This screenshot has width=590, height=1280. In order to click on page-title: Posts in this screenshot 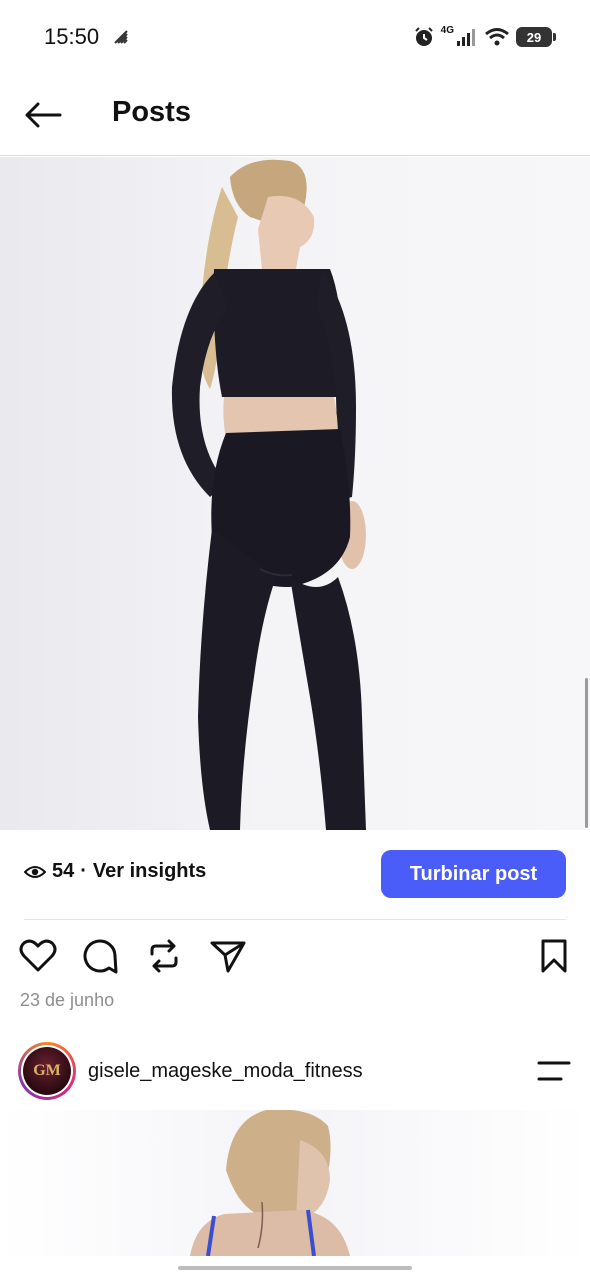, I will do `click(151, 112)`.